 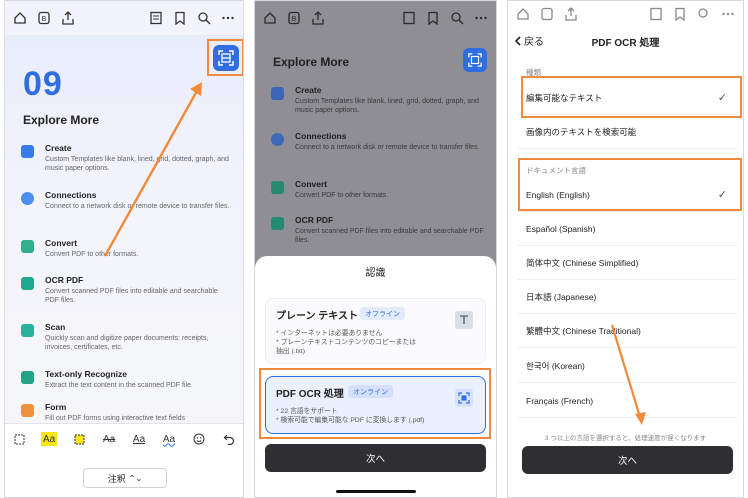 I want to click on annotation-tools: Aa Aa Aa Aa, so click(x=124, y=439).